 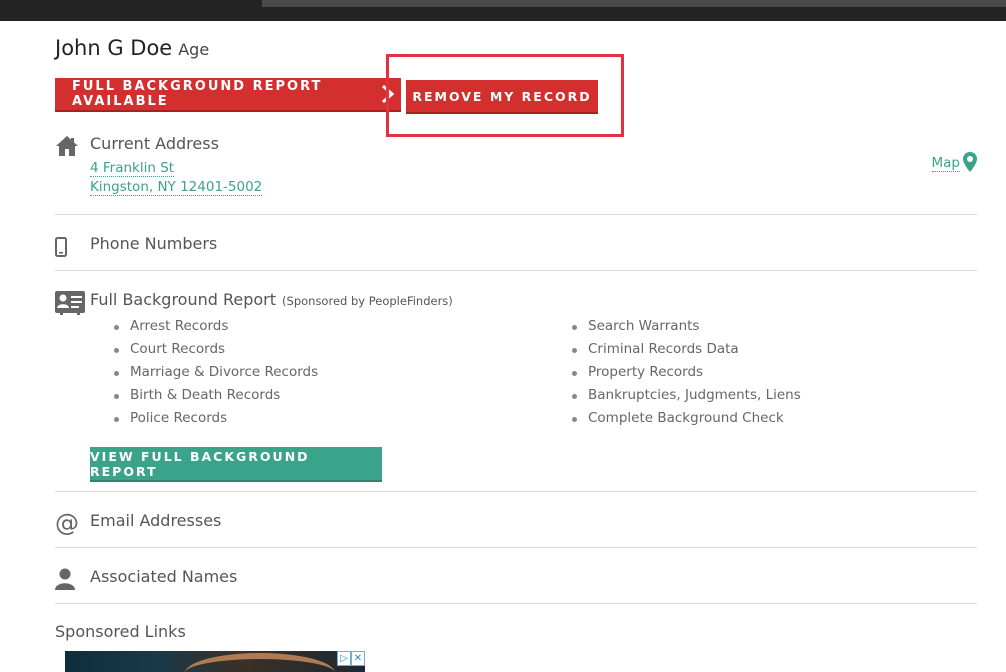 I want to click on address-line2-link: Kingston, NY 12401-5002, so click(x=176, y=187).